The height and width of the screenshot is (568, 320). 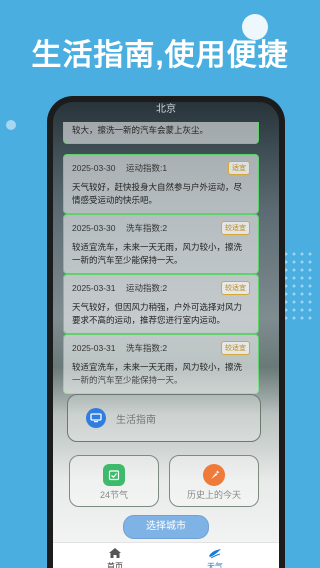 I want to click on carrot-icon, so click(x=214, y=475).